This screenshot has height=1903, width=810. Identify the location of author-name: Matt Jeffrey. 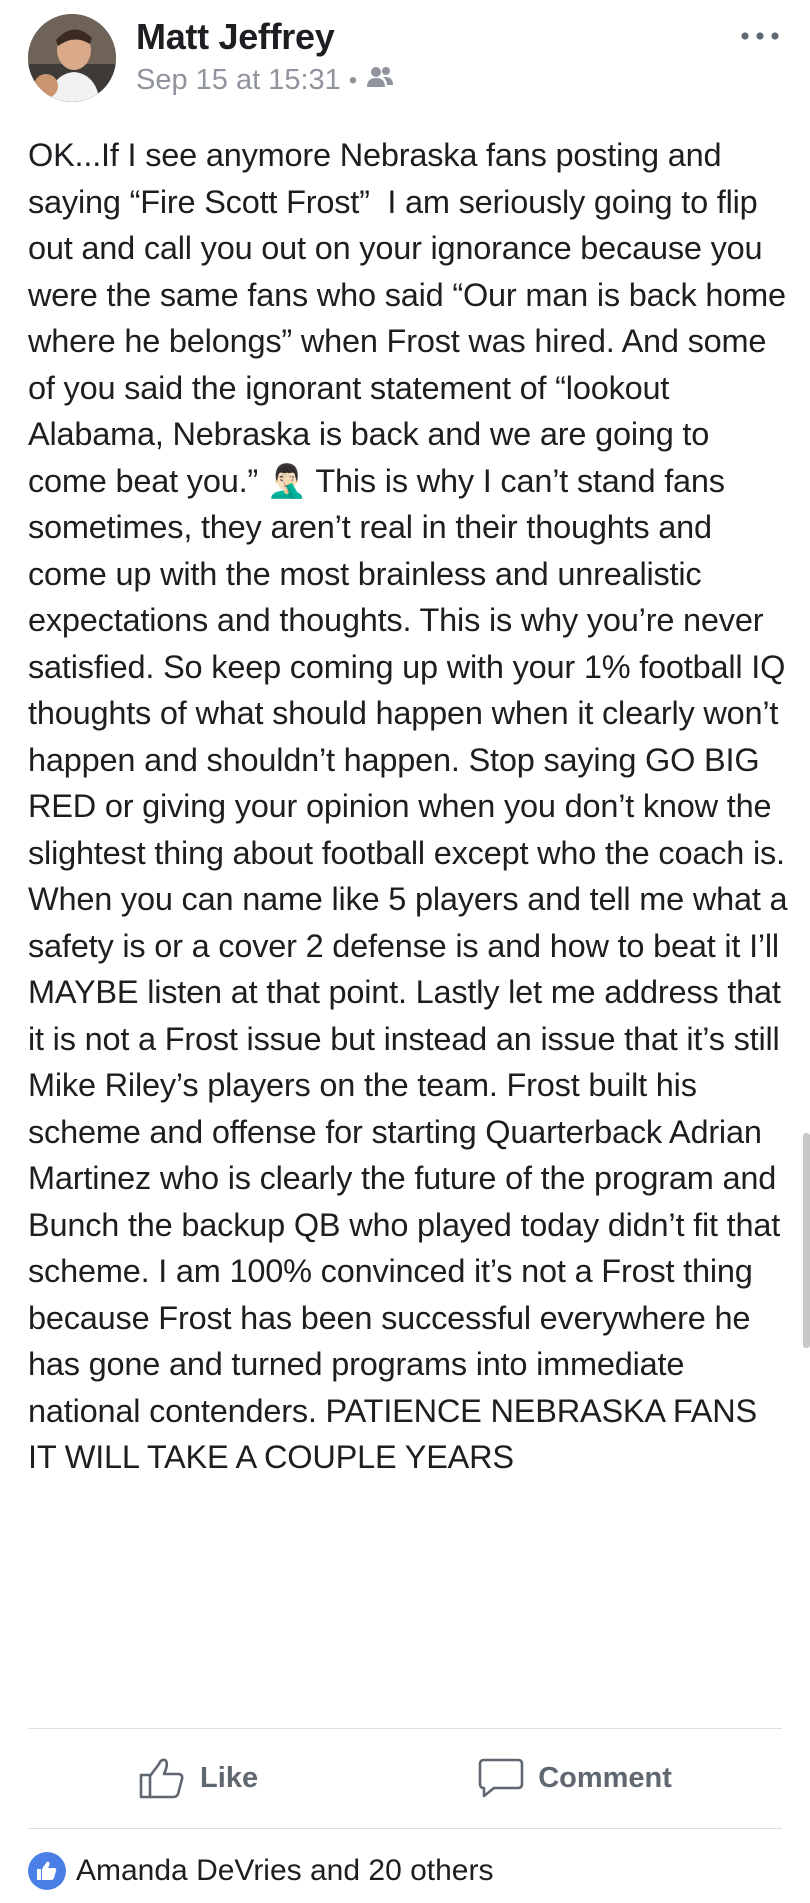
(235, 37).